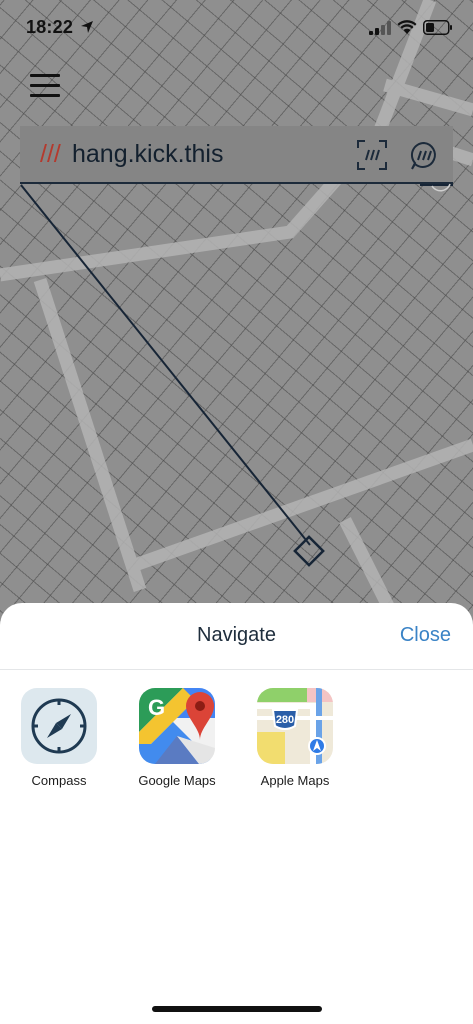  I want to click on address-text: hang.kick.this, so click(148, 154).